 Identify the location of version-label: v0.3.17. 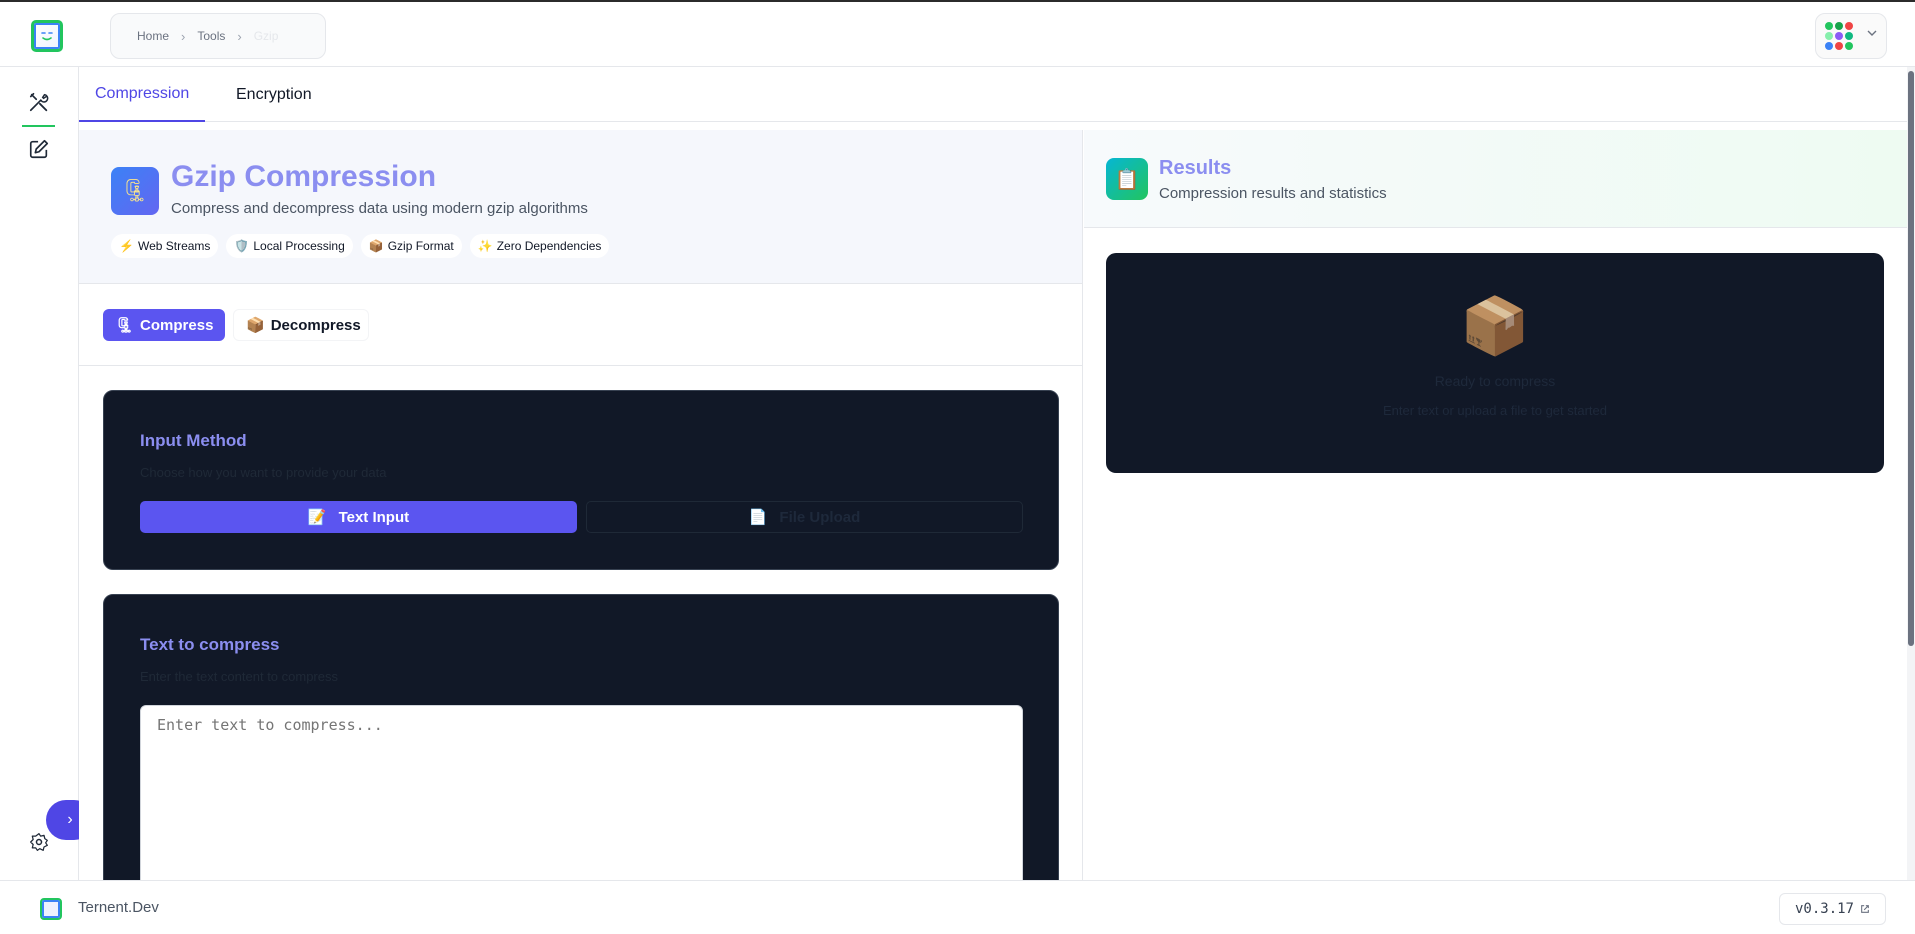
(1824, 909).